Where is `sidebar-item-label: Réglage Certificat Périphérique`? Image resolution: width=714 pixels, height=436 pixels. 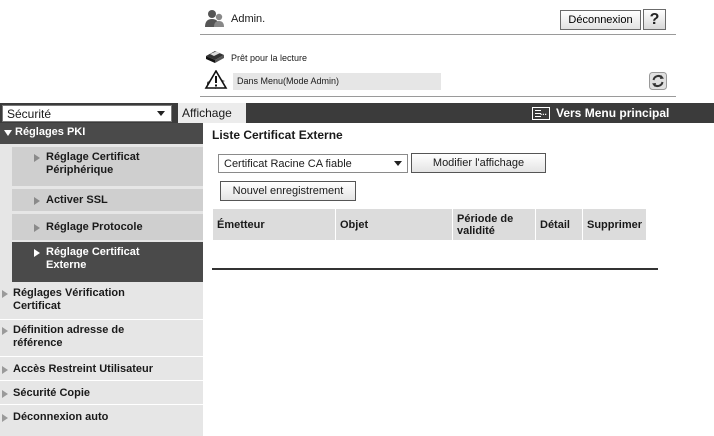
sidebar-item-label: Réglage Certificat Périphérique is located at coordinates (93, 163).